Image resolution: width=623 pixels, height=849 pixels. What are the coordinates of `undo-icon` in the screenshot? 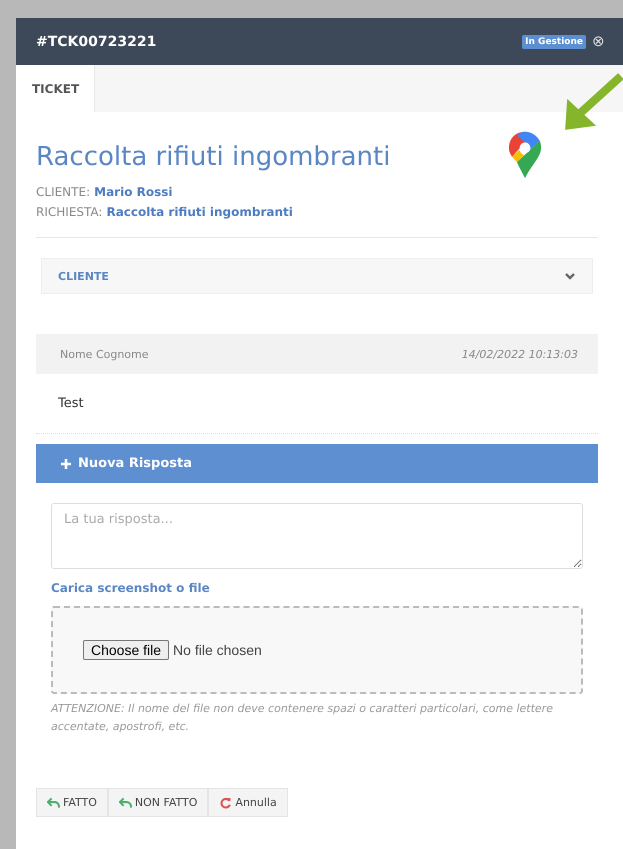 It's located at (225, 802).